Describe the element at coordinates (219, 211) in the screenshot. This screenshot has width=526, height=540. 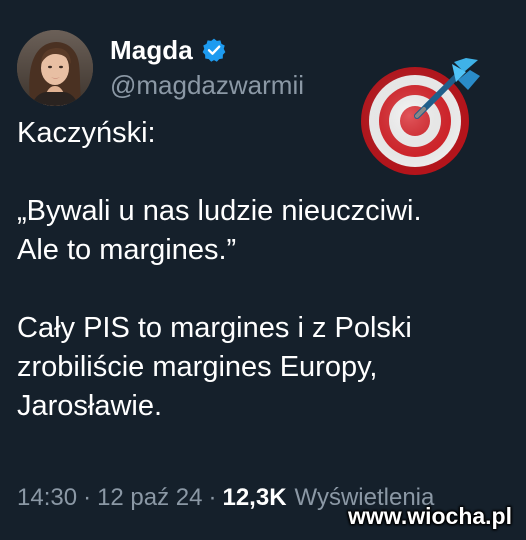
I see `tweet-line: „Bywali u nas ludzie nieuczciwi.` at that location.